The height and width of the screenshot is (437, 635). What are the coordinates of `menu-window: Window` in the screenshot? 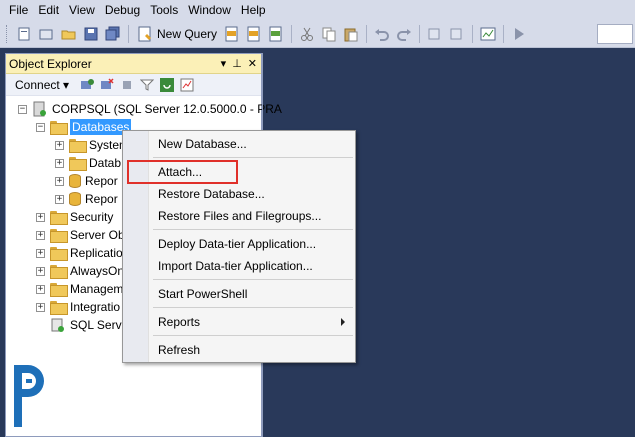 It's located at (209, 10).